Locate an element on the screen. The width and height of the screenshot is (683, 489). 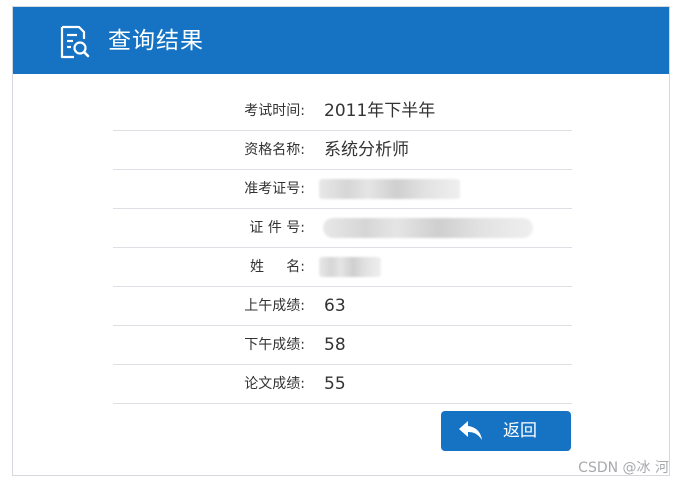
result-row-exam-time: 考试时间: 2011年下半年 is located at coordinates (342, 111).